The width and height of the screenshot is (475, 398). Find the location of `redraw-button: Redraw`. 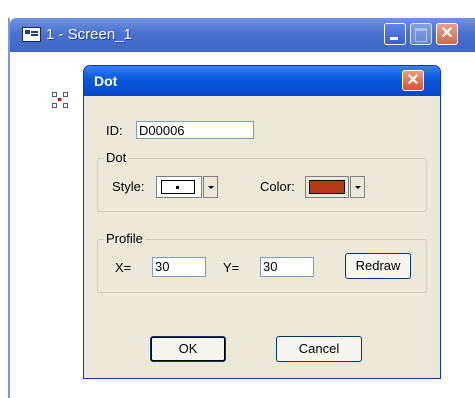

redraw-button: Redraw is located at coordinates (378, 266).